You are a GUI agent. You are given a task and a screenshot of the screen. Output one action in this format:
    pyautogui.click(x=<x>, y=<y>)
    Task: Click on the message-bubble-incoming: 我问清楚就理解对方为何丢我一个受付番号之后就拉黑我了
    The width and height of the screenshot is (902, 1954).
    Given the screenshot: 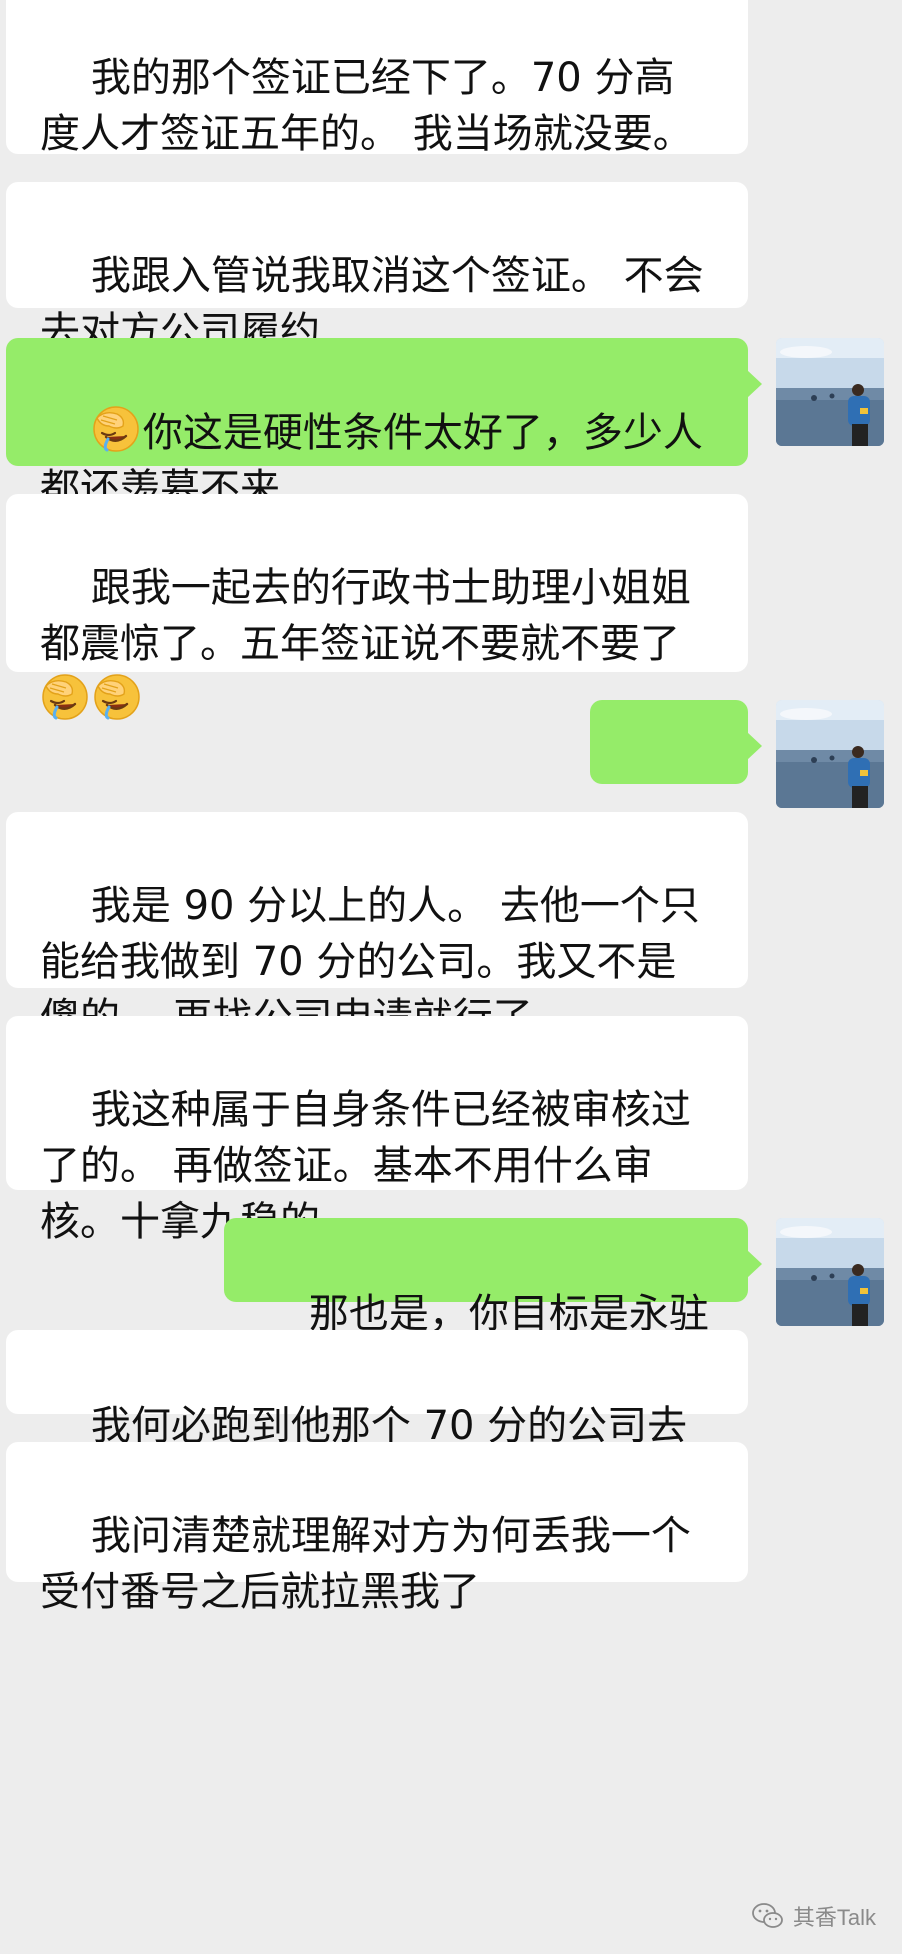 What is the action you would take?
    pyautogui.click(x=377, y=1528)
    